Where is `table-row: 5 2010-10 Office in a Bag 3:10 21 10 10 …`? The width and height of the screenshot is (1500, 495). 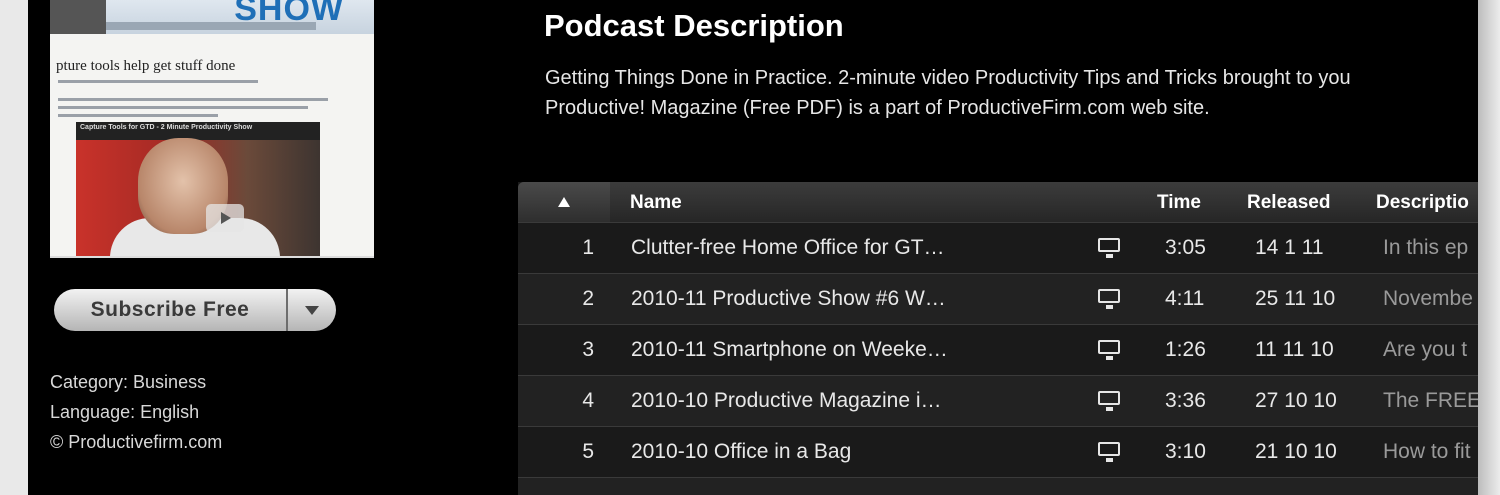
table-row: 5 2010-10 Office in a Bag 3:10 21 10 10 … is located at coordinates (998, 451).